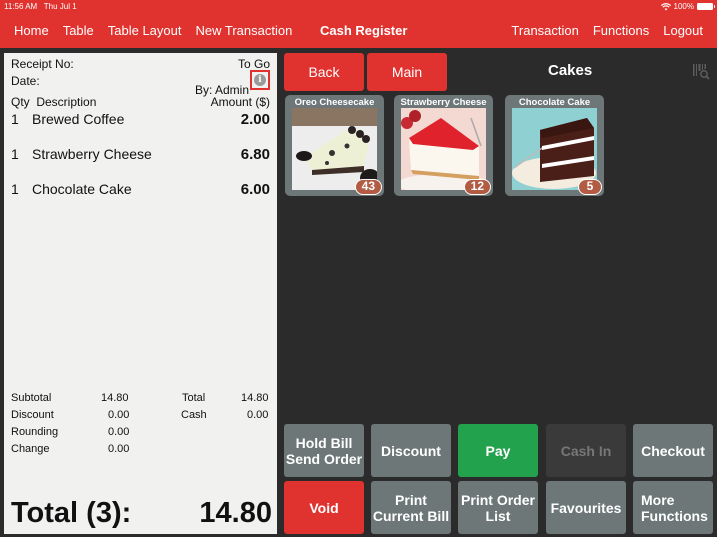 This screenshot has width=717, height=537. I want to click on discount-label: Discount, so click(32, 415).